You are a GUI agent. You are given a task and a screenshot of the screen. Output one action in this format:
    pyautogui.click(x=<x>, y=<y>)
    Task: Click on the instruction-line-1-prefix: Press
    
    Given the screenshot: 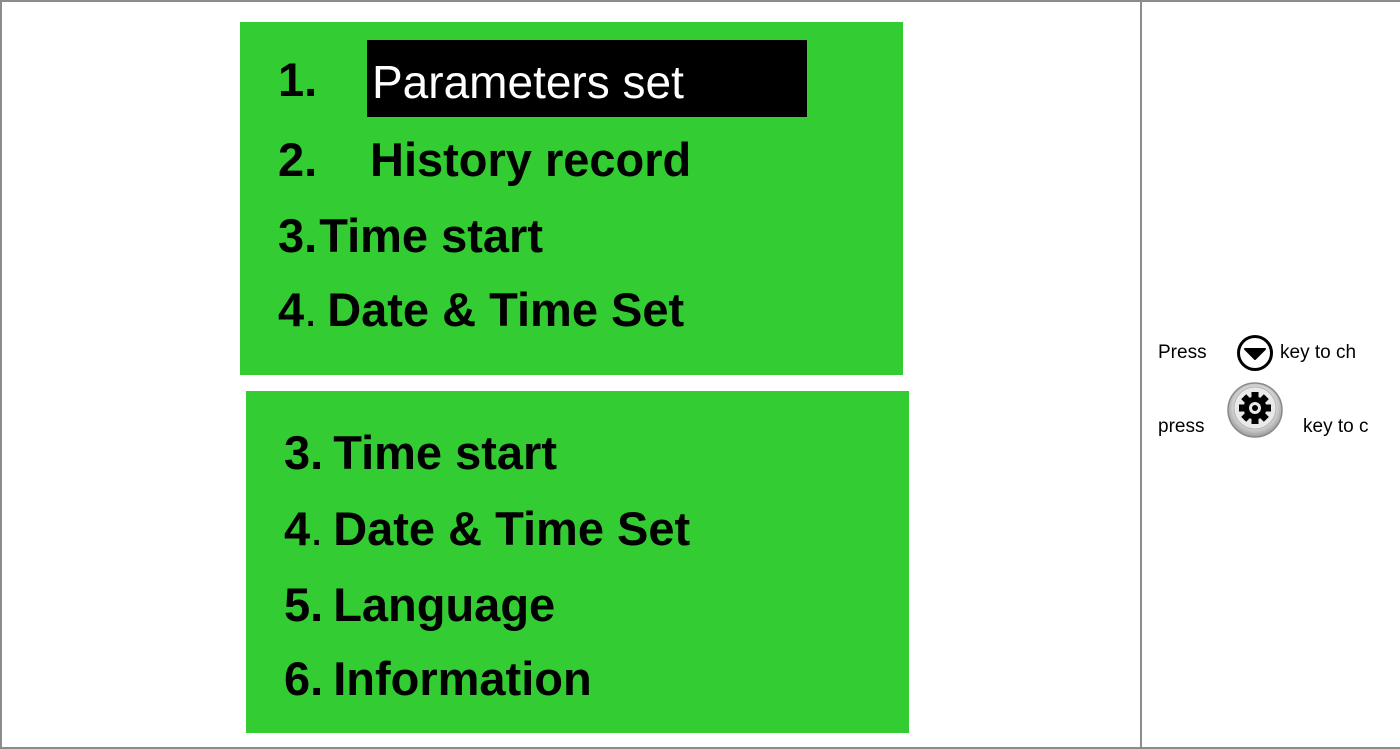 What is the action you would take?
    pyautogui.click(x=1182, y=352)
    